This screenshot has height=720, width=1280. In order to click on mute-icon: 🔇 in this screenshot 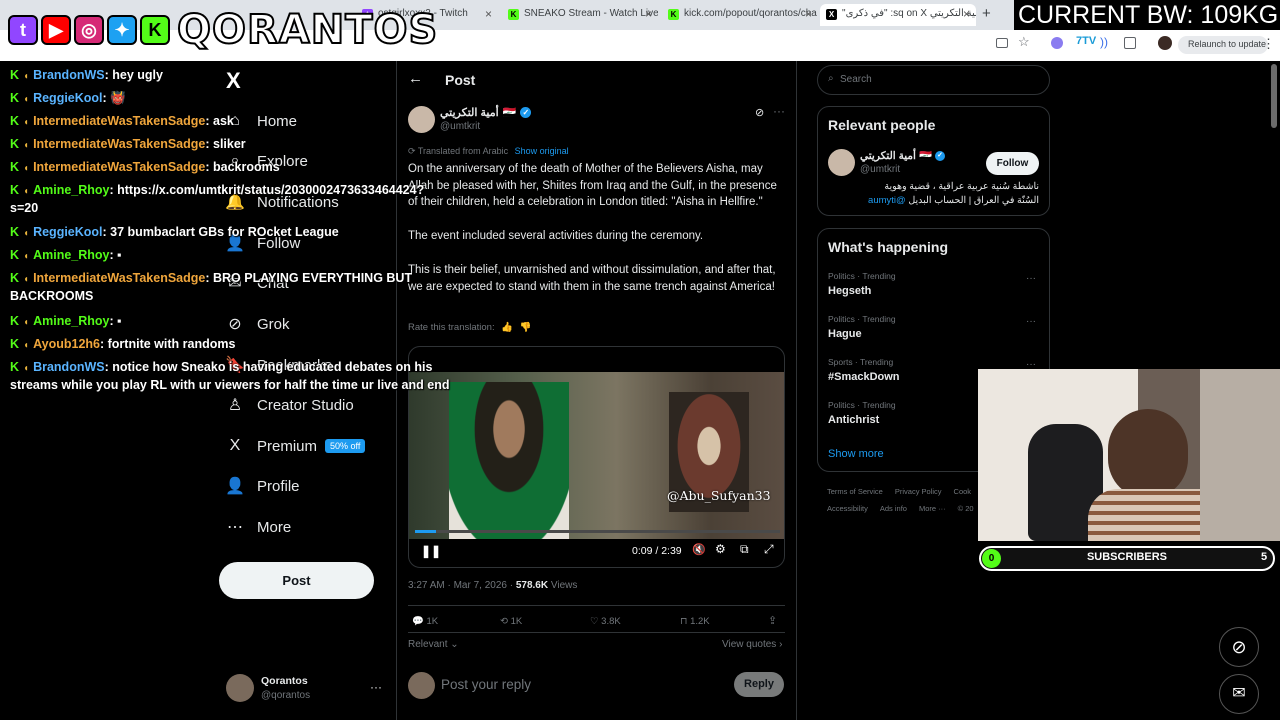, I will do `click(699, 549)`.